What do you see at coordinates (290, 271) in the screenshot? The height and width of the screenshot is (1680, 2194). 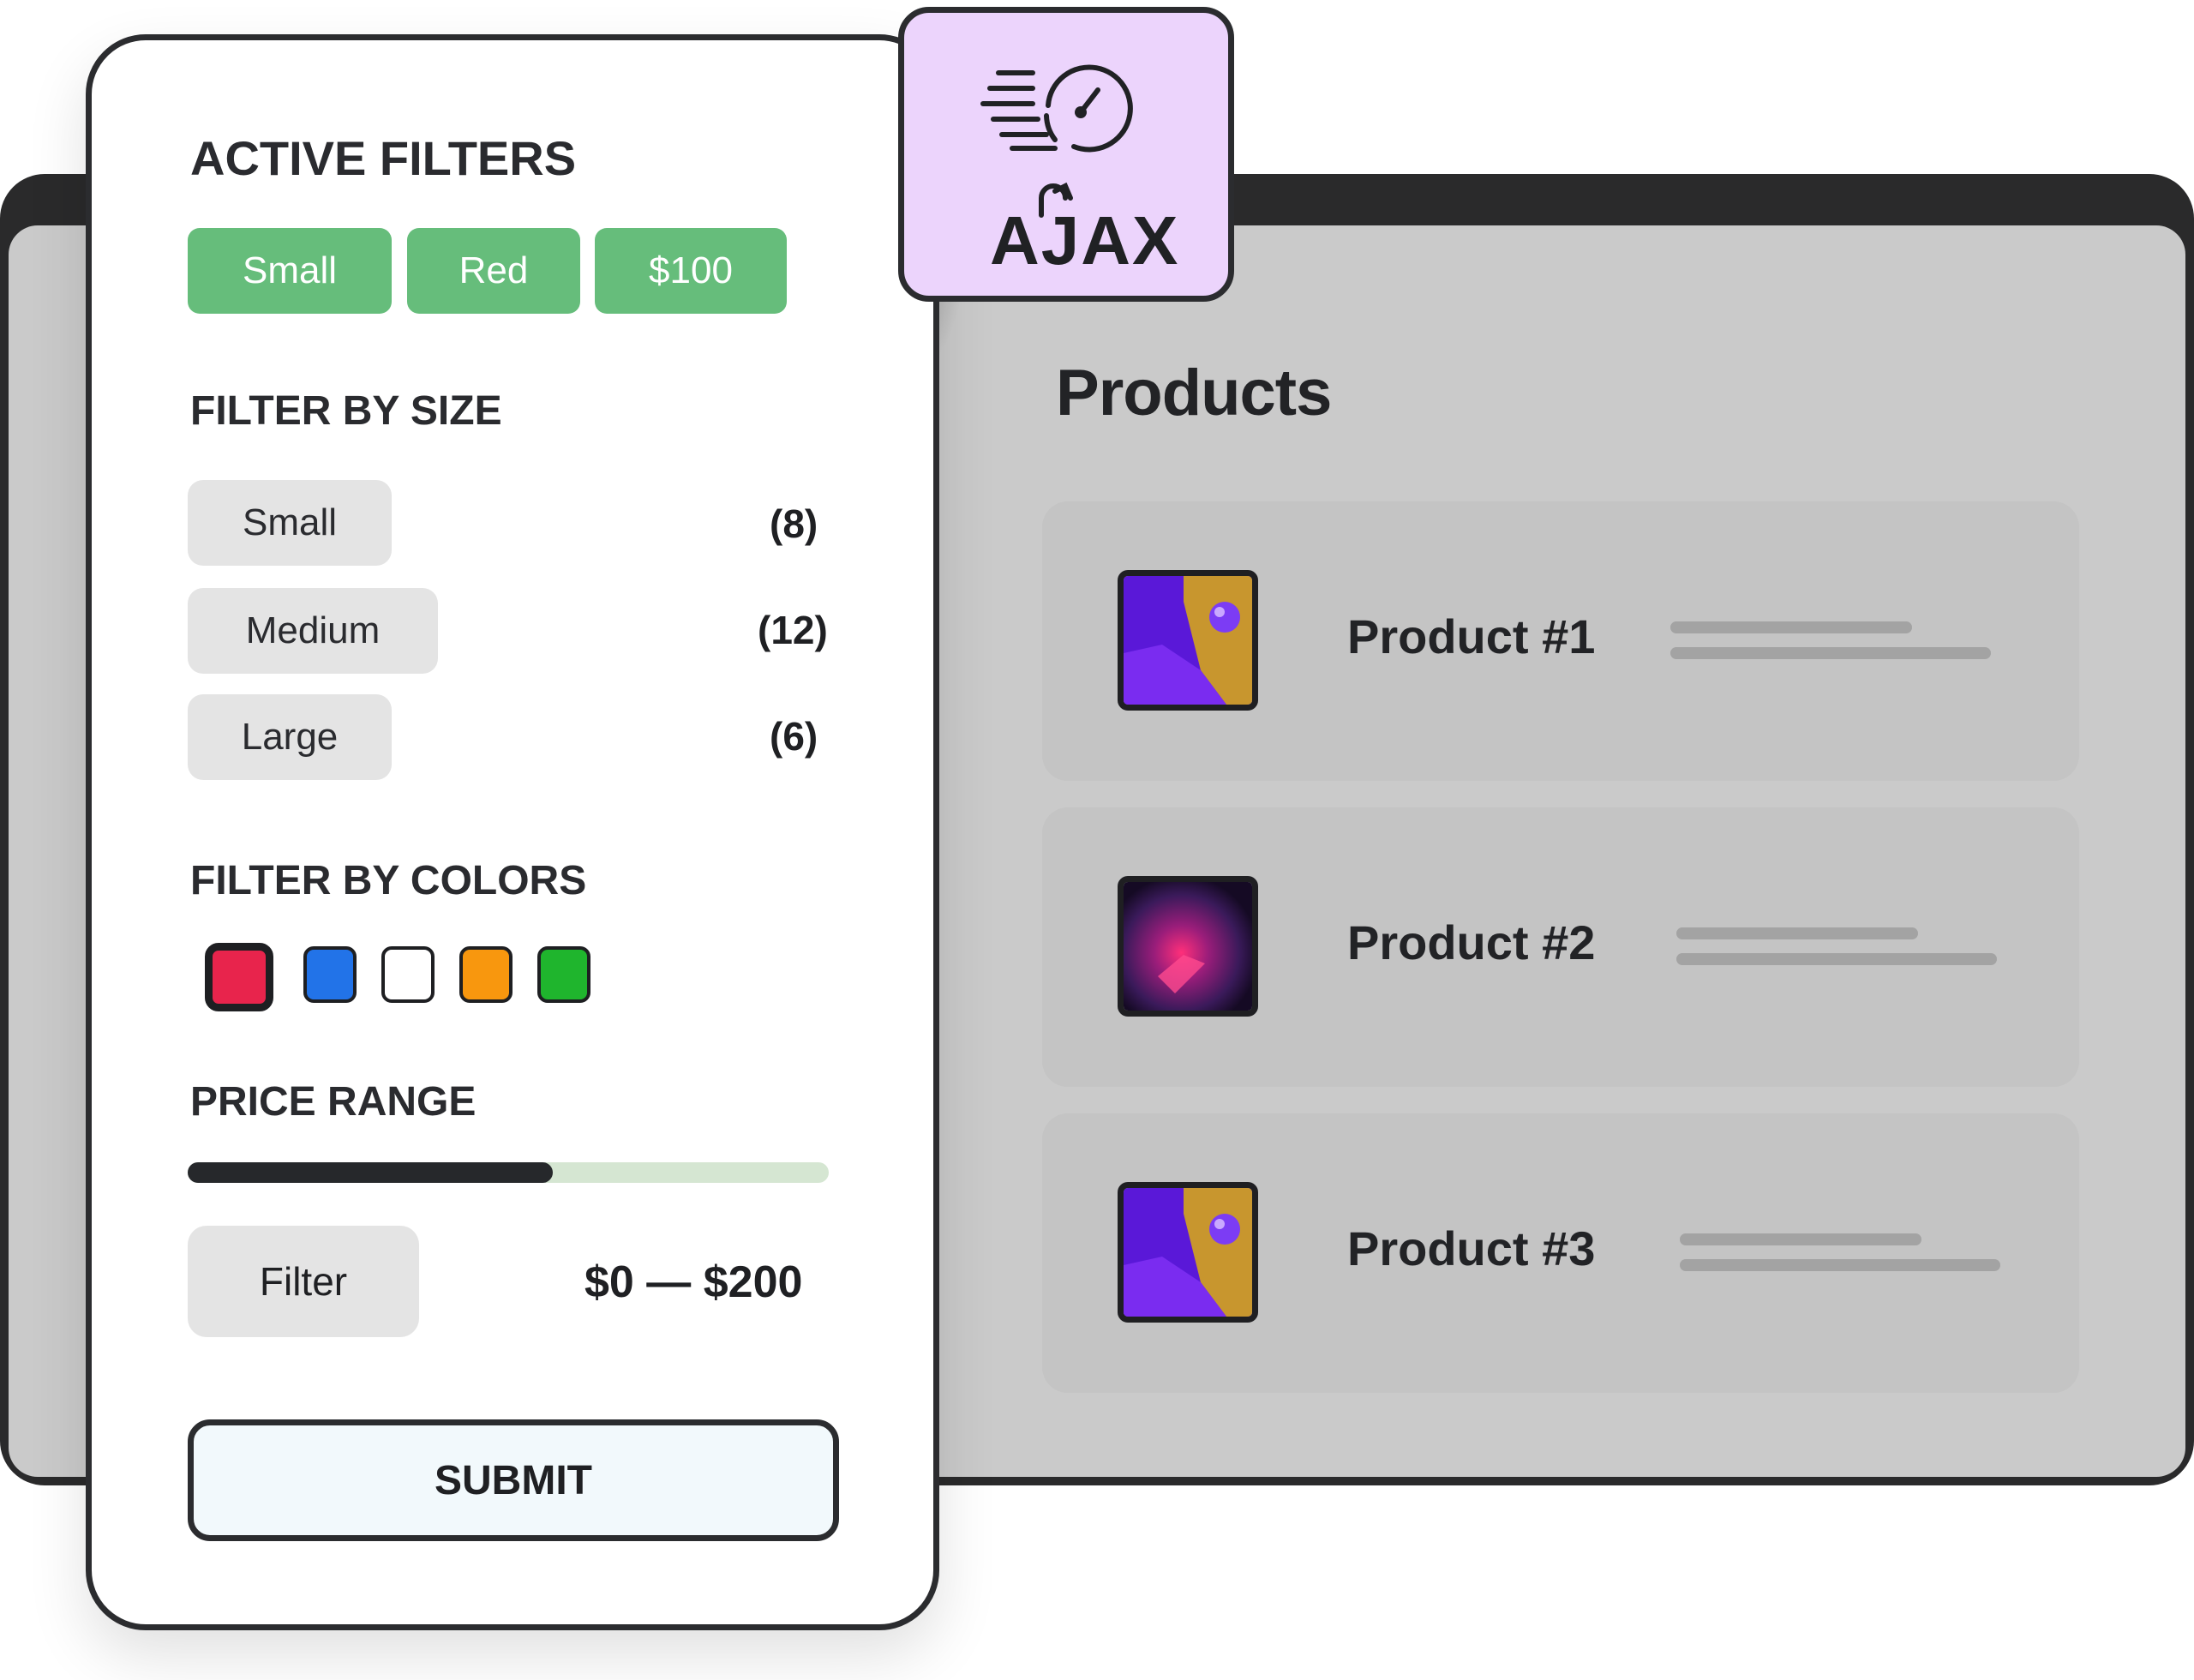 I see `active-filter-chip-size: Small` at bounding box center [290, 271].